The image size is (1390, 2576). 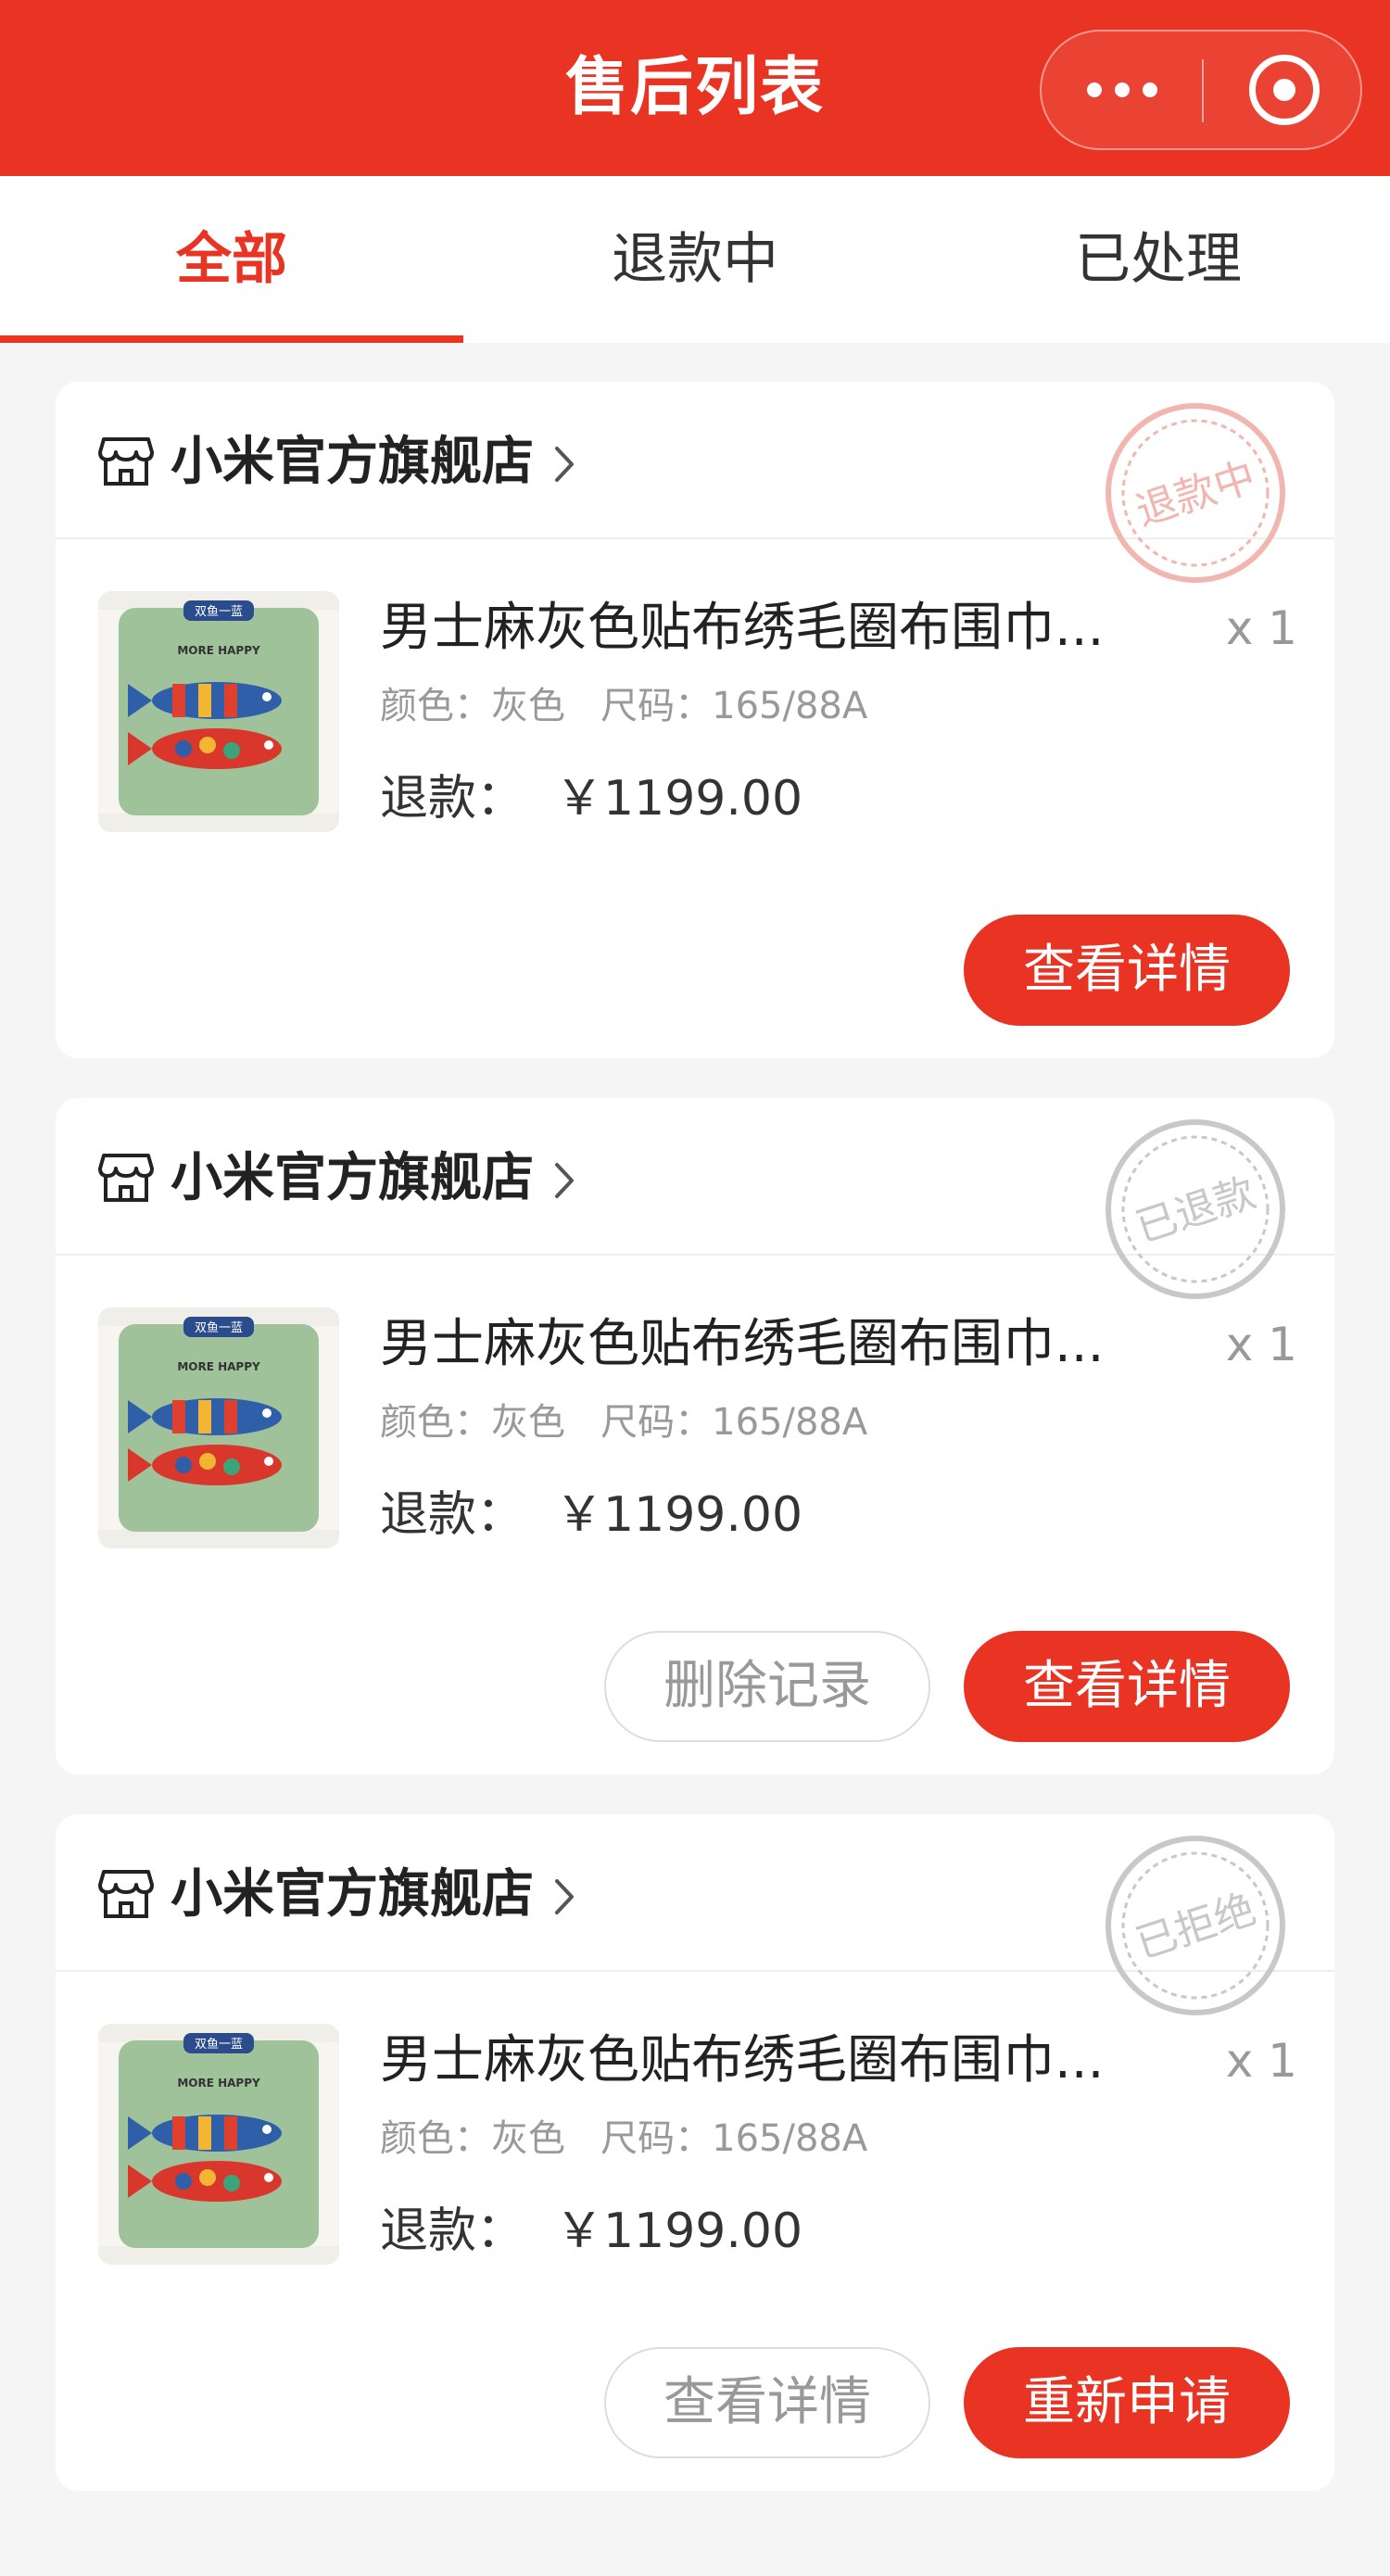 What do you see at coordinates (1122, 90) in the screenshot?
I see `more-dots-icon` at bounding box center [1122, 90].